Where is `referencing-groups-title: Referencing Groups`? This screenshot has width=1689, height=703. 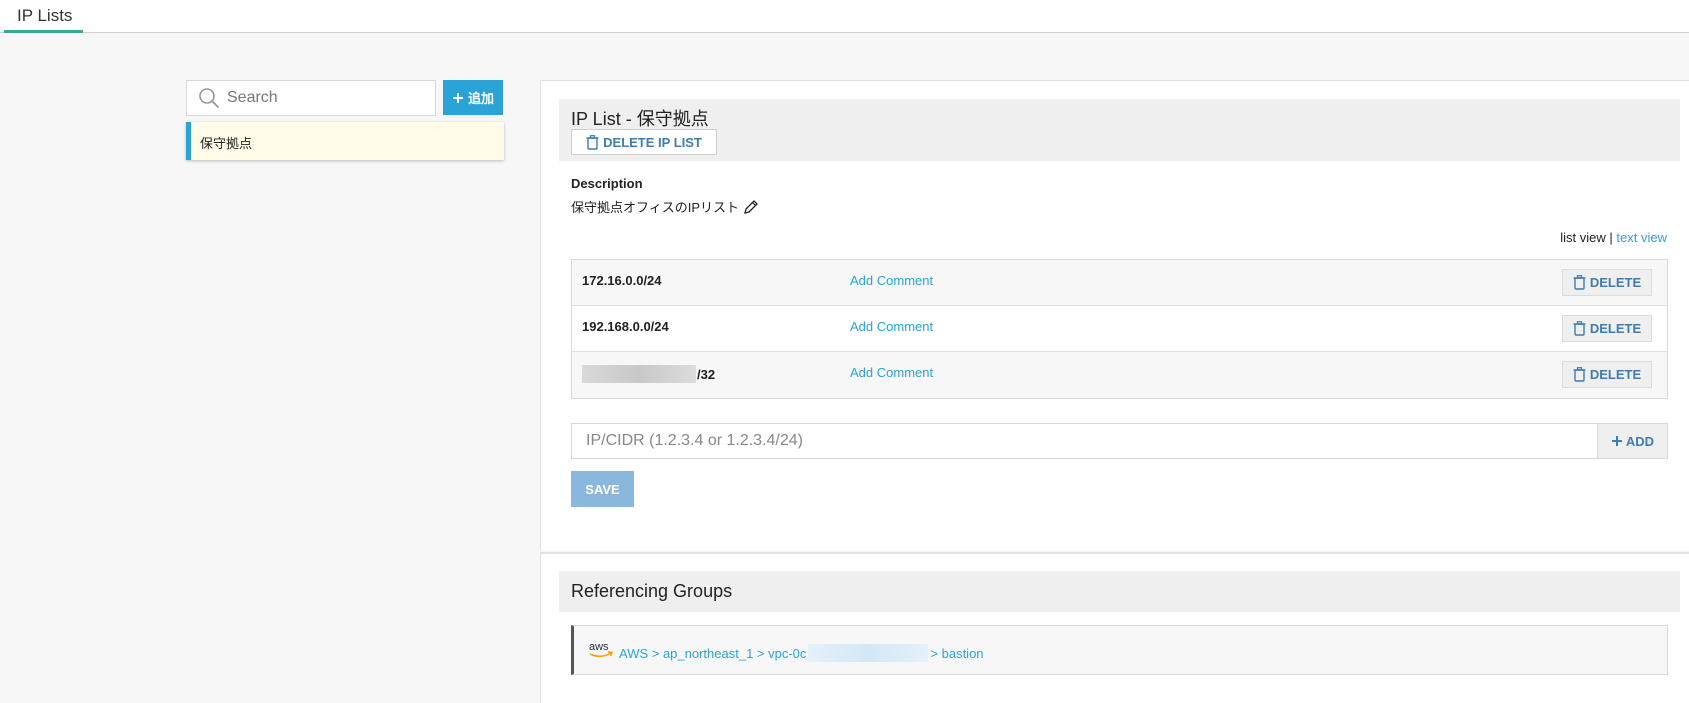
referencing-groups-title: Referencing Groups is located at coordinates (652, 591).